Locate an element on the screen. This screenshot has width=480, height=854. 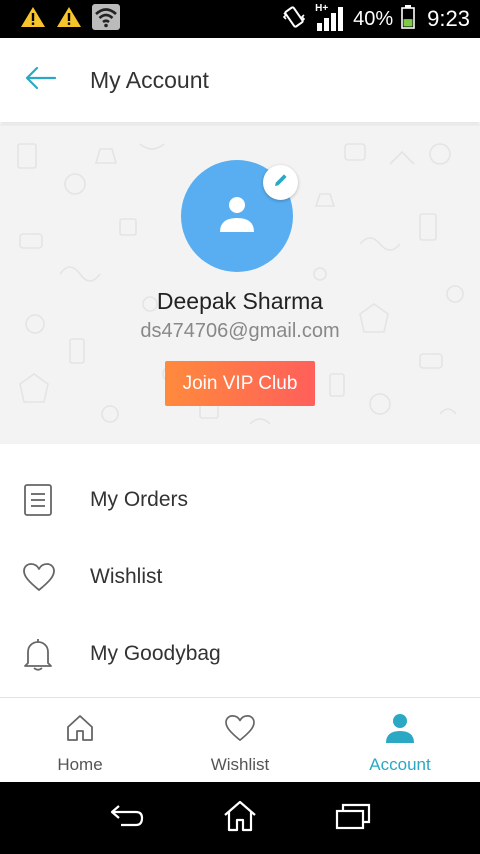
pencil-icon is located at coordinates (281, 182).